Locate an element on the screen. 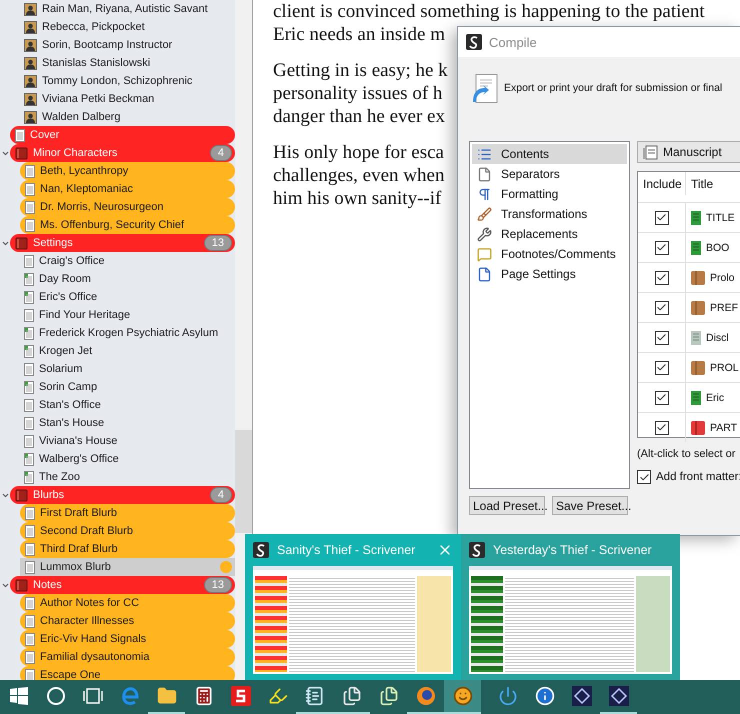 The width and height of the screenshot is (740, 714). binder-item: Day Room is located at coordinates (127, 279).